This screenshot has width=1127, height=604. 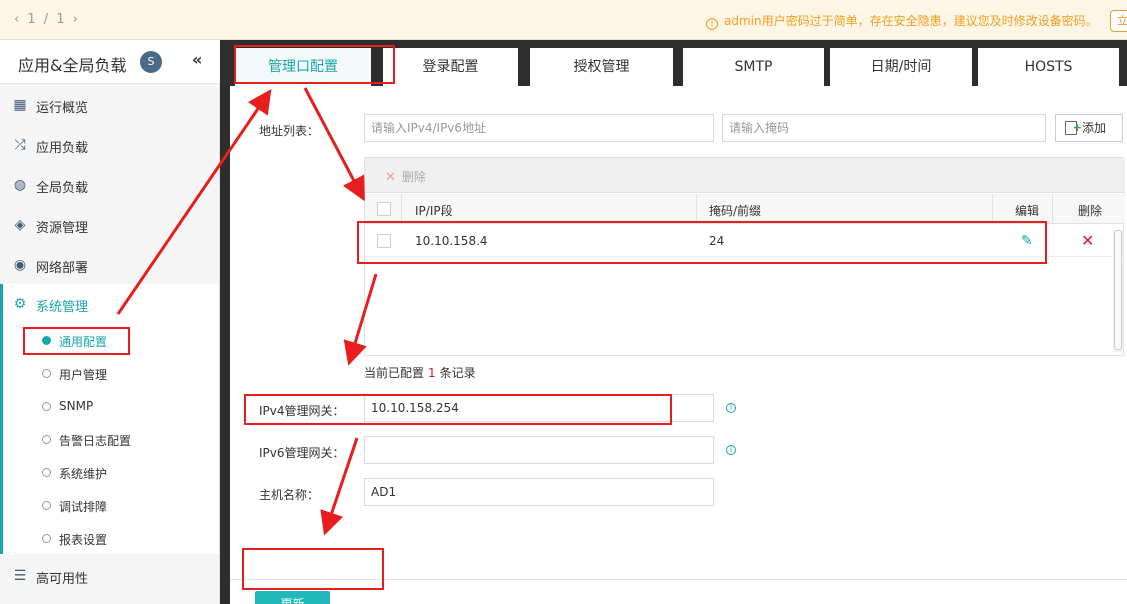 What do you see at coordinates (62, 579) in the screenshot?
I see `sidebar-item-label: 高可用性` at bounding box center [62, 579].